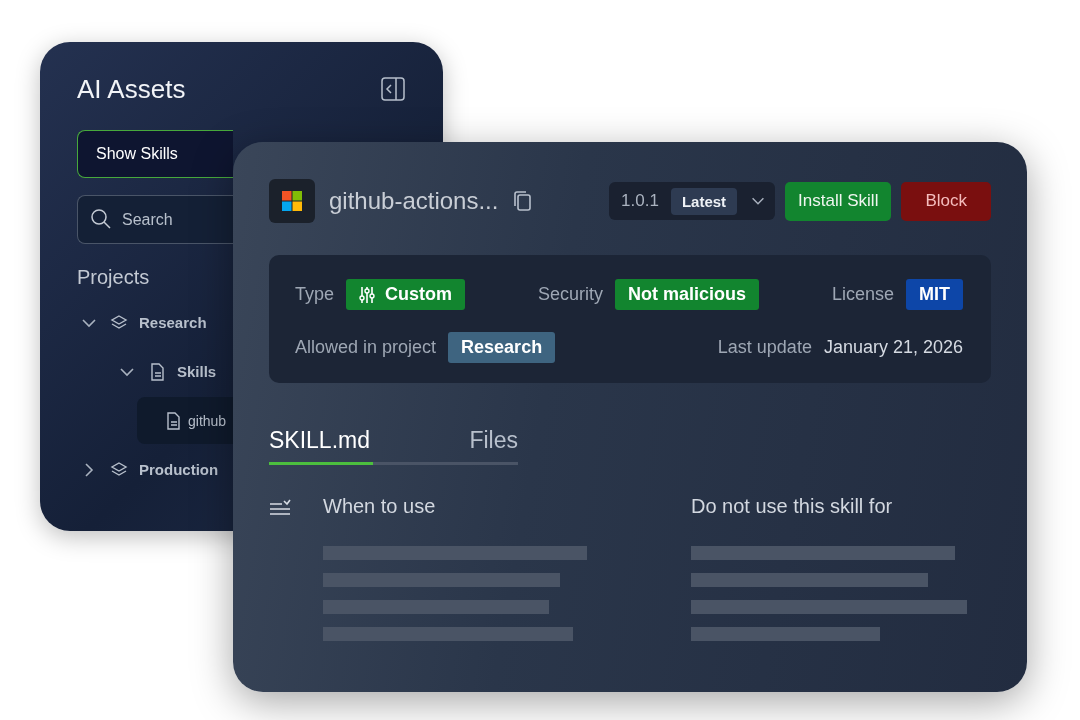 The width and height of the screenshot is (1080, 720). What do you see at coordinates (687, 294) in the screenshot?
I see `detail-badge: Not malicious` at bounding box center [687, 294].